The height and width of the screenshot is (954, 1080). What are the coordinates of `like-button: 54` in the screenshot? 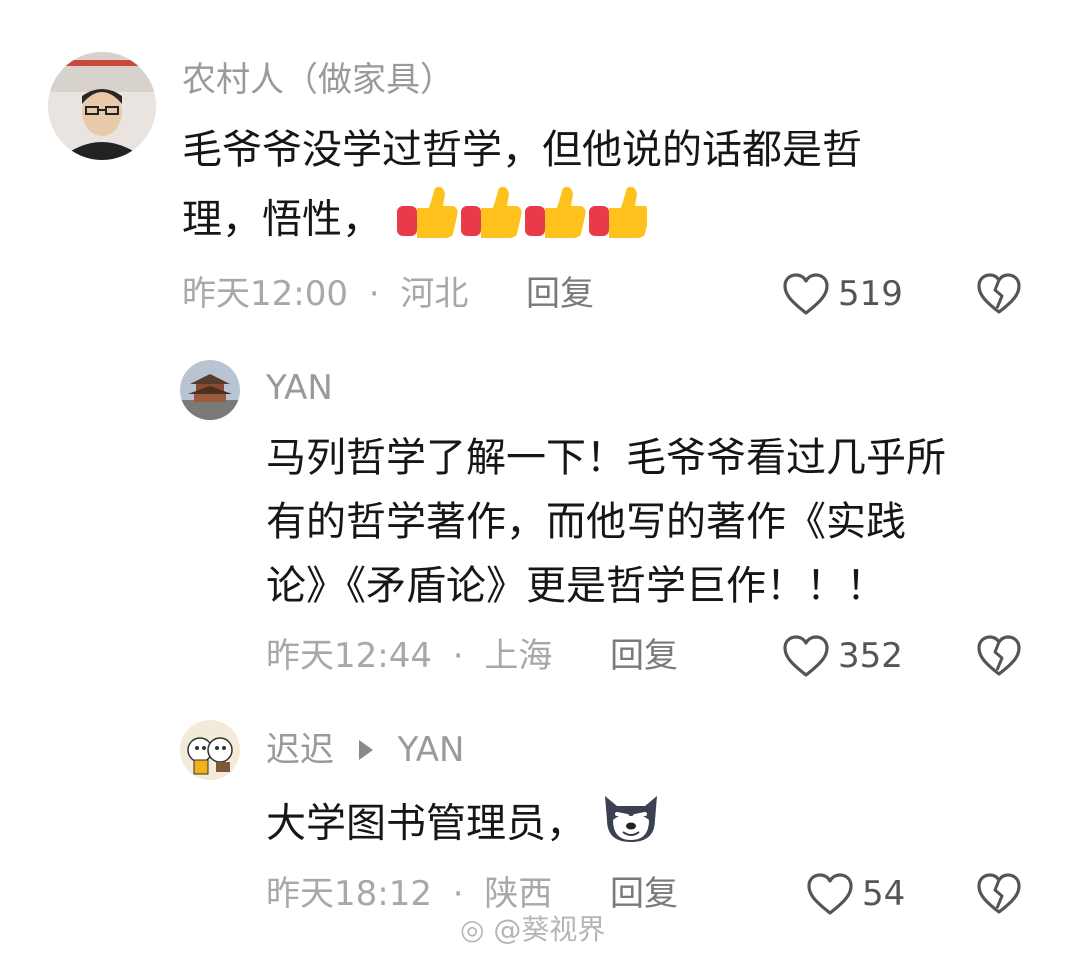 It's located at (855, 894).